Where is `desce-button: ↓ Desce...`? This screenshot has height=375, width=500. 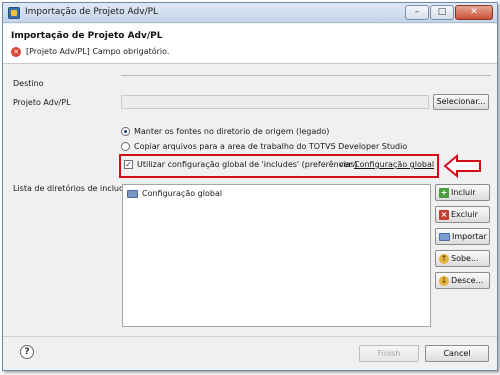 desce-button: ↓ Desce... is located at coordinates (462, 280).